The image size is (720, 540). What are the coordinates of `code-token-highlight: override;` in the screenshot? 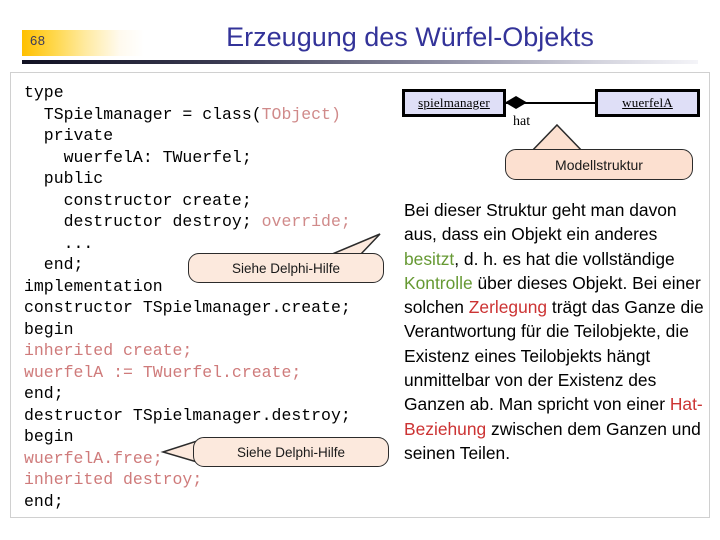 It's located at (306, 221).